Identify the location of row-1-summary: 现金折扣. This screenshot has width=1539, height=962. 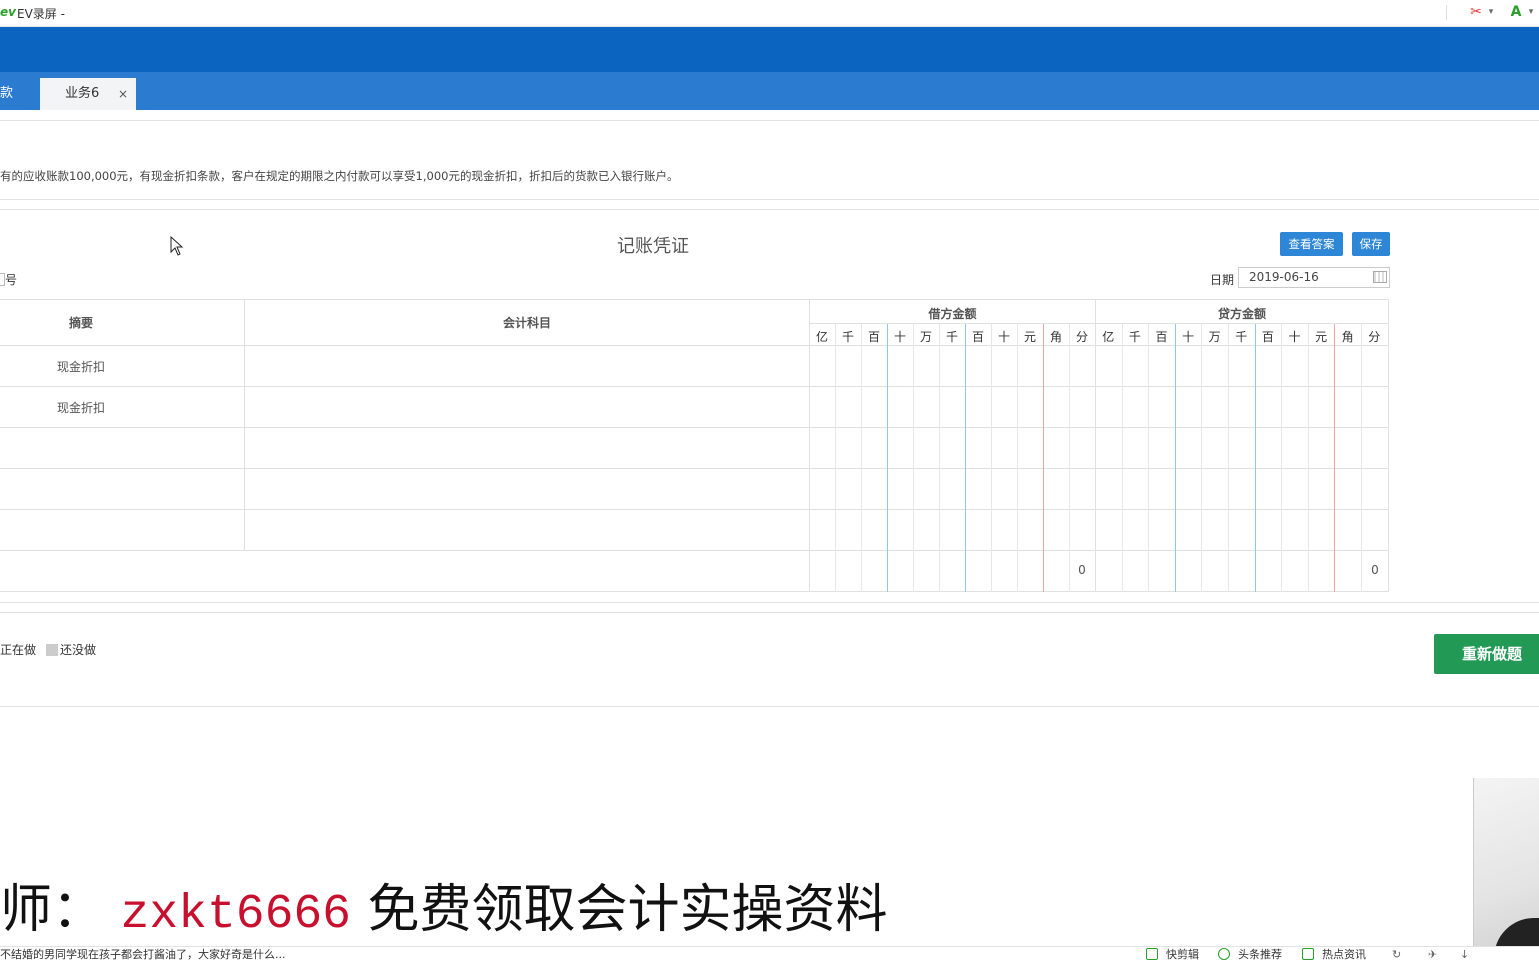
(81, 366).